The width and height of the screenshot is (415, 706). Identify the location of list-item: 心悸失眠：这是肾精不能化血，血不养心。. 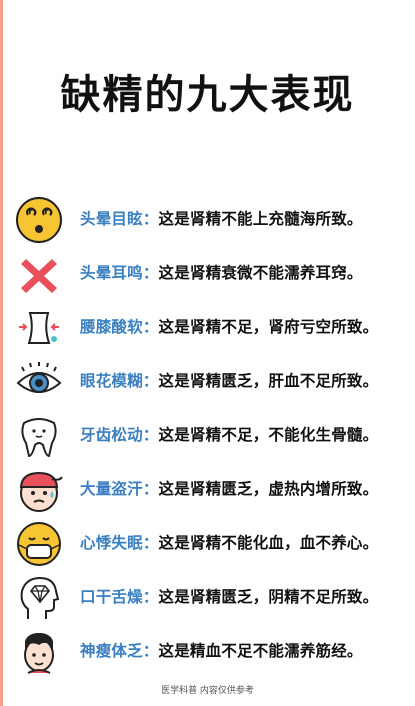
(207, 544).